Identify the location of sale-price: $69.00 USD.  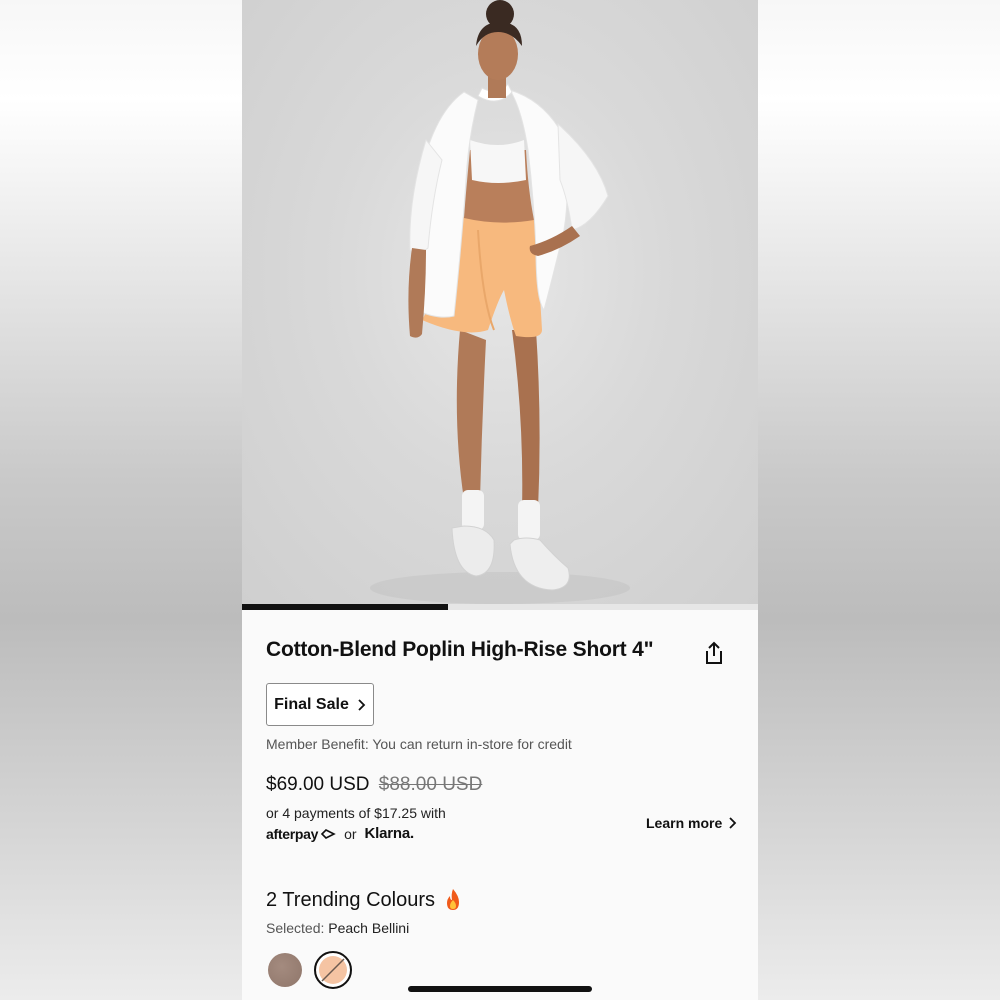
(318, 784).